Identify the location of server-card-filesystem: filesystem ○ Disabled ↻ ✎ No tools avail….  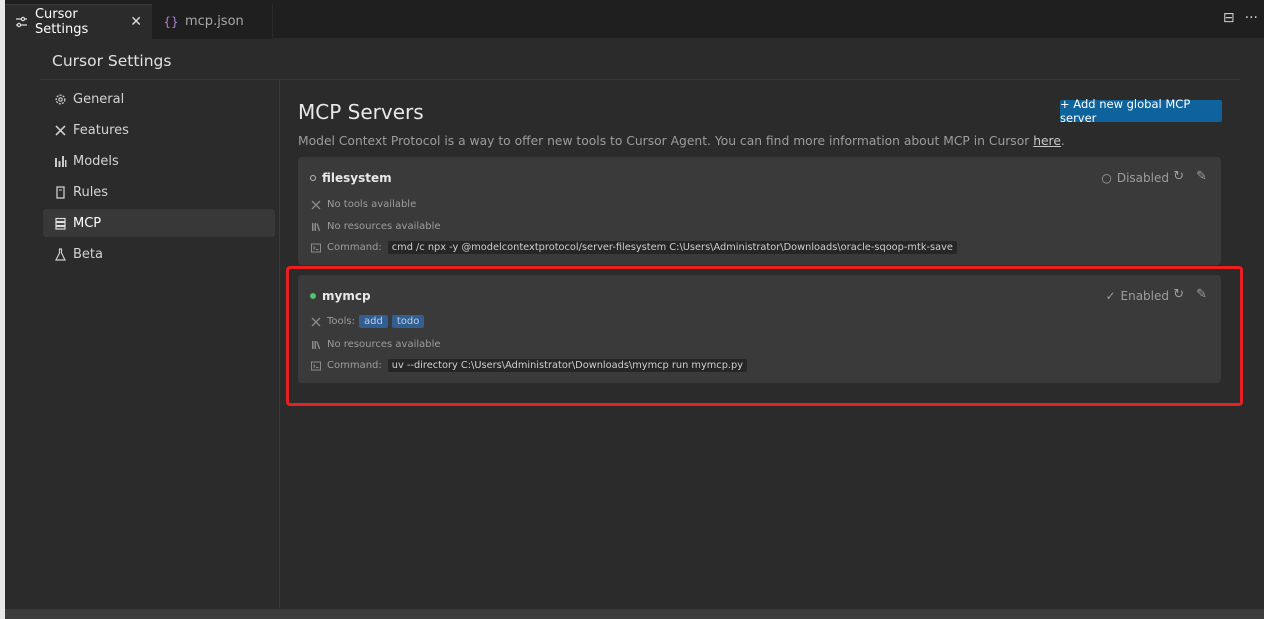
(759, 211).